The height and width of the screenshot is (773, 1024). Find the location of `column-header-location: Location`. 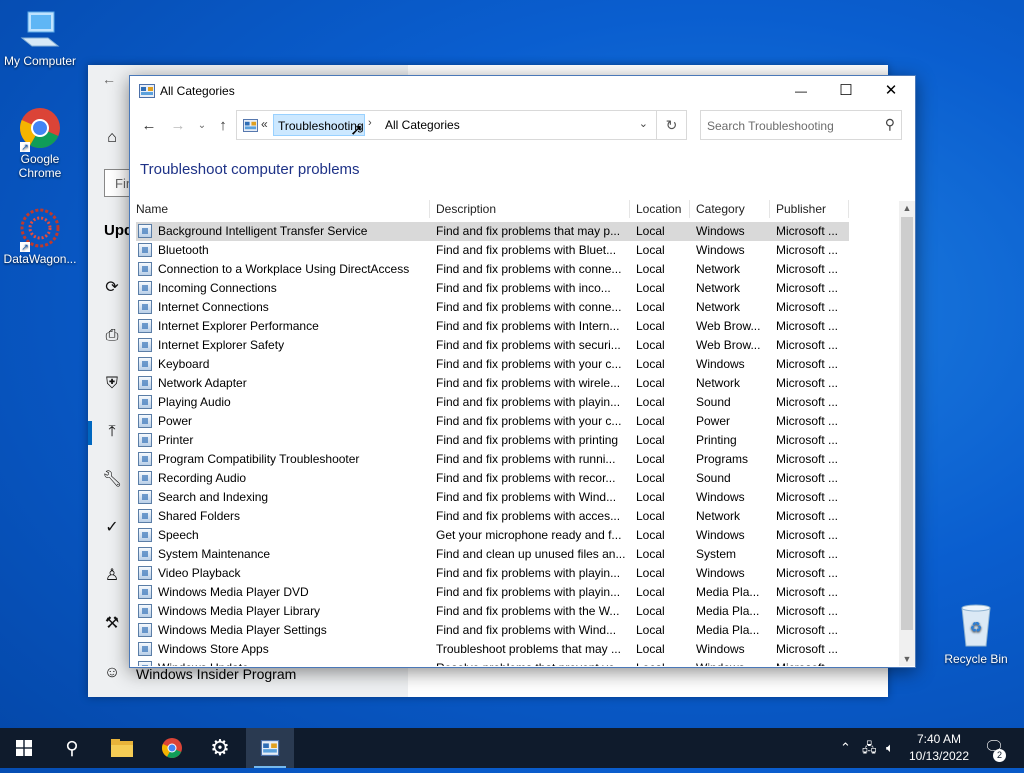

column-header-location: Location is located at coordinates (663, 209).